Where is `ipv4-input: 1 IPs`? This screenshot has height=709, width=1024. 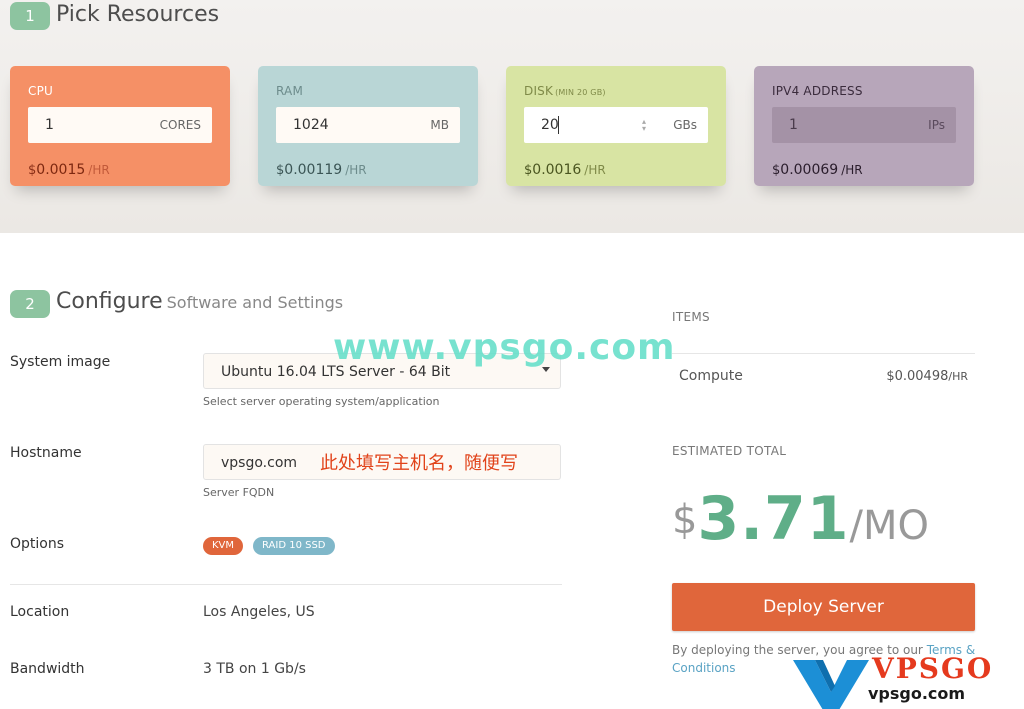 ipv4-input: 1 IPs is located at coordinates (864, 125).